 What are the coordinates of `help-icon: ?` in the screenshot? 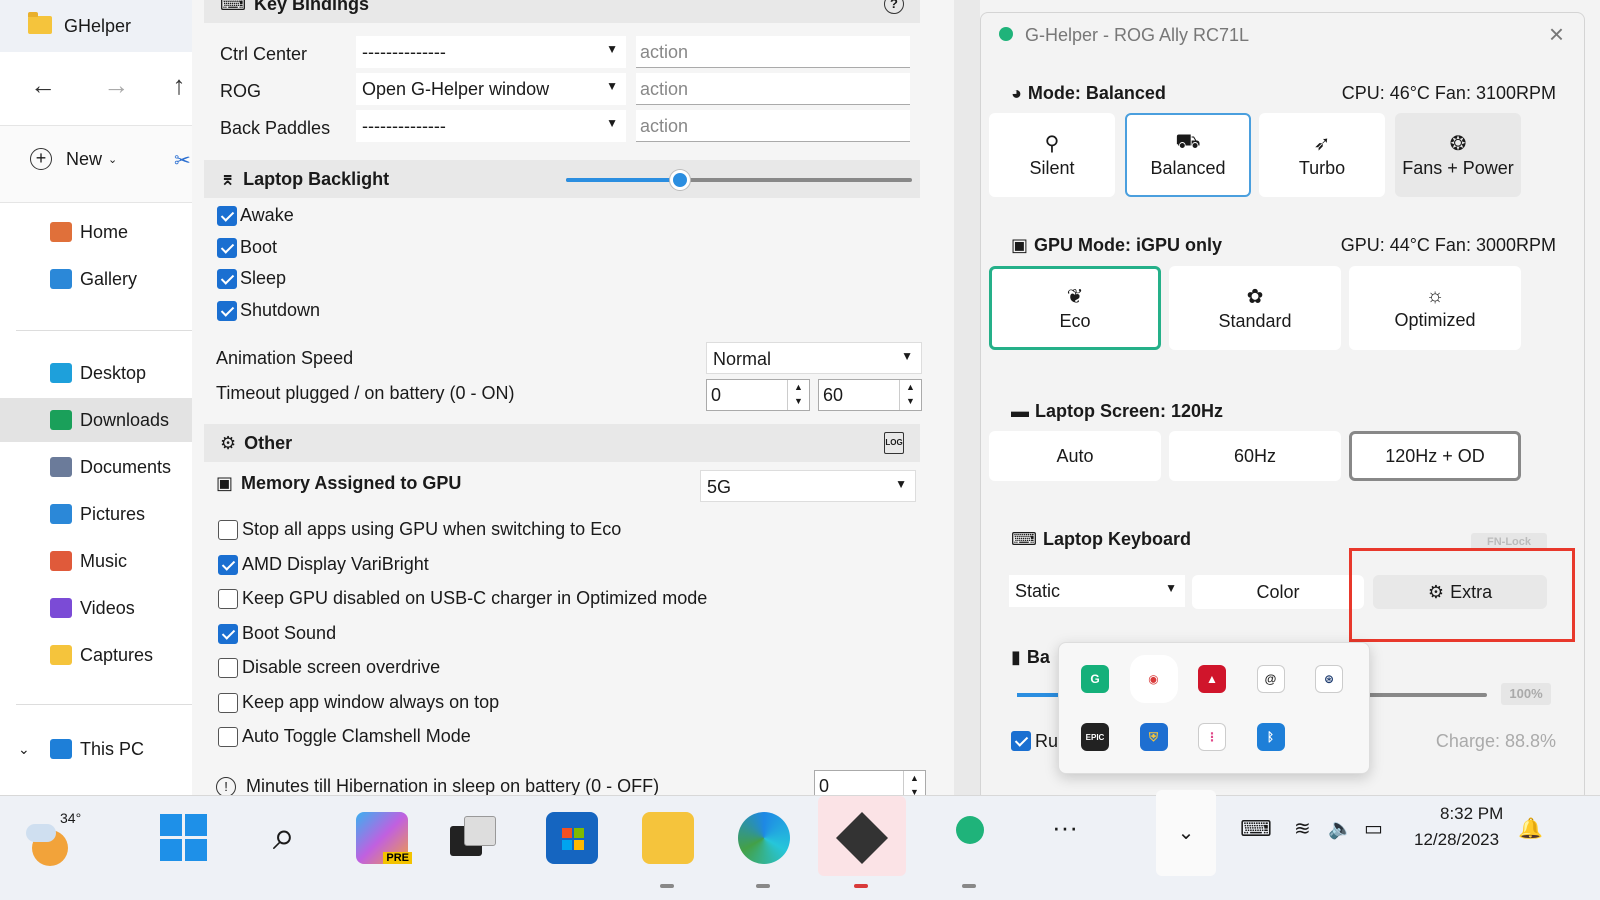 It's located at (894, 7).